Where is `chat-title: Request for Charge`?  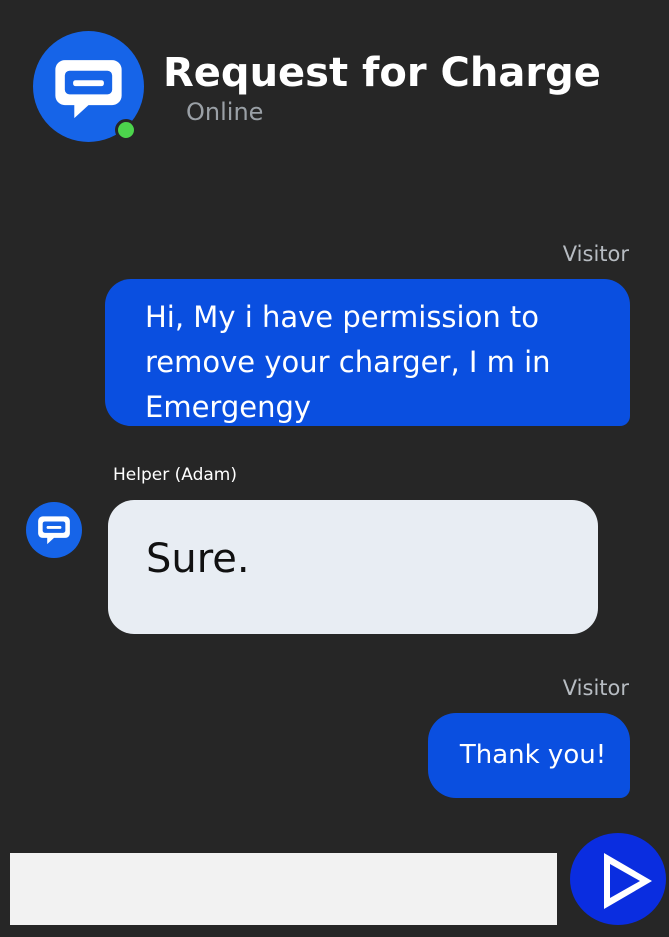
chat-title: Request for Charge is located at coordinates (382, 73).